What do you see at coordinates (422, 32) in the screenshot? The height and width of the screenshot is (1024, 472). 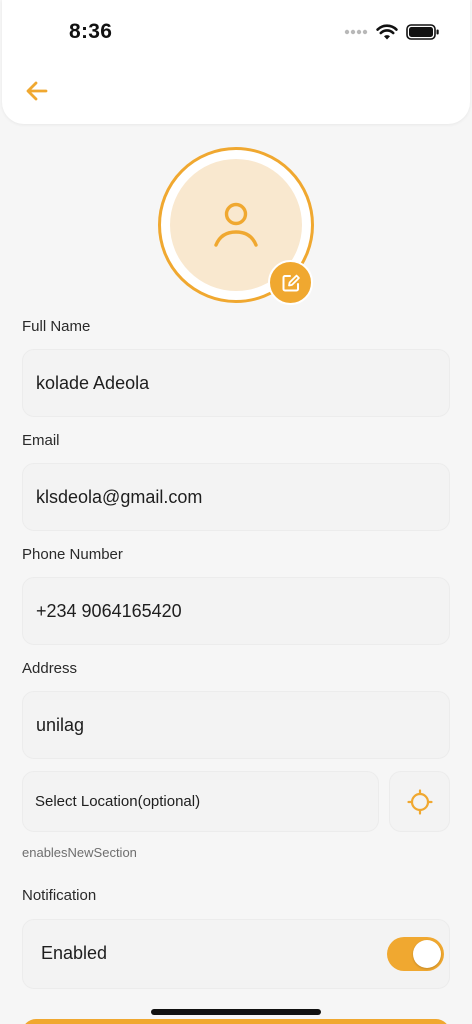 I see `battery-icon` at bounding box center [422, 32].